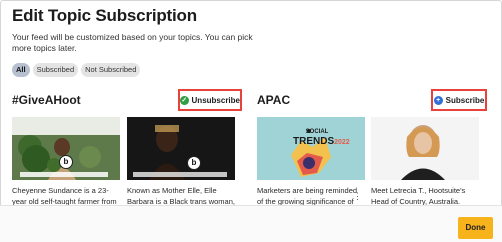 The width and height of the screenshot is (502, 242). I want to click on unsubscribe-button: ✓ Unsubscribe, so click(210, 100).